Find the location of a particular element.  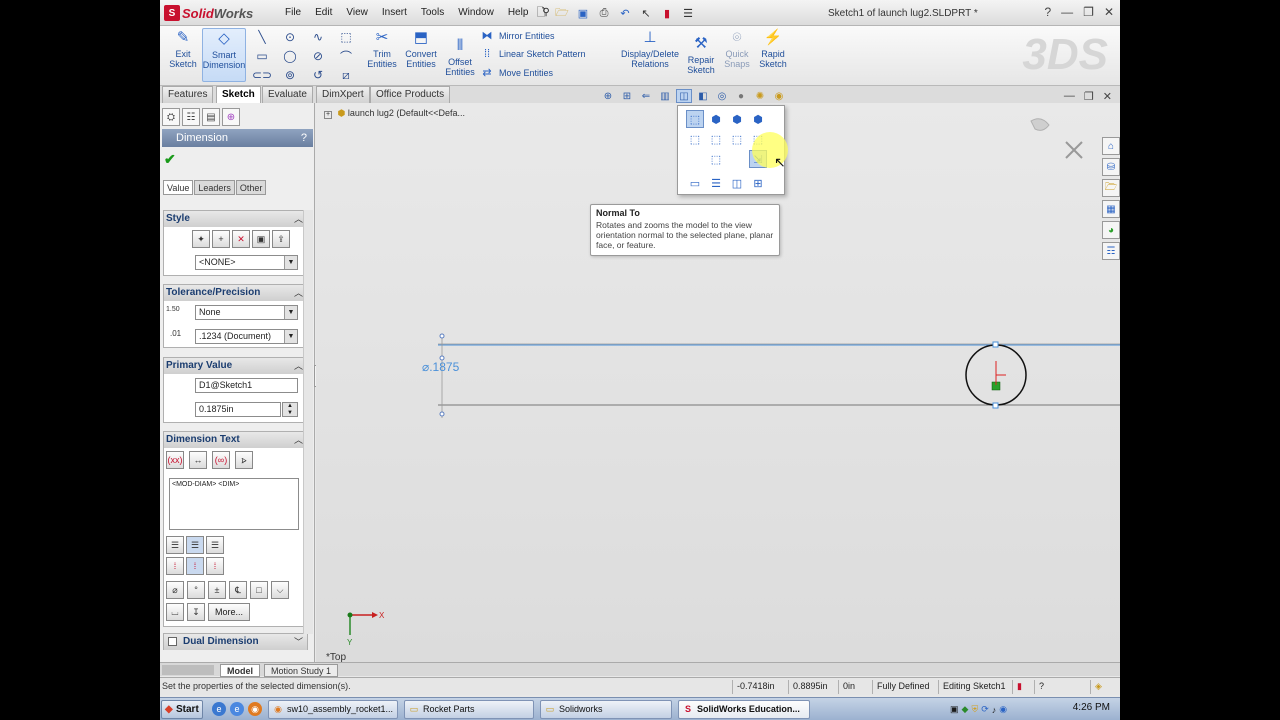

sketch-chamfer-icon: ⧄ is located at coordinates (346, 75).